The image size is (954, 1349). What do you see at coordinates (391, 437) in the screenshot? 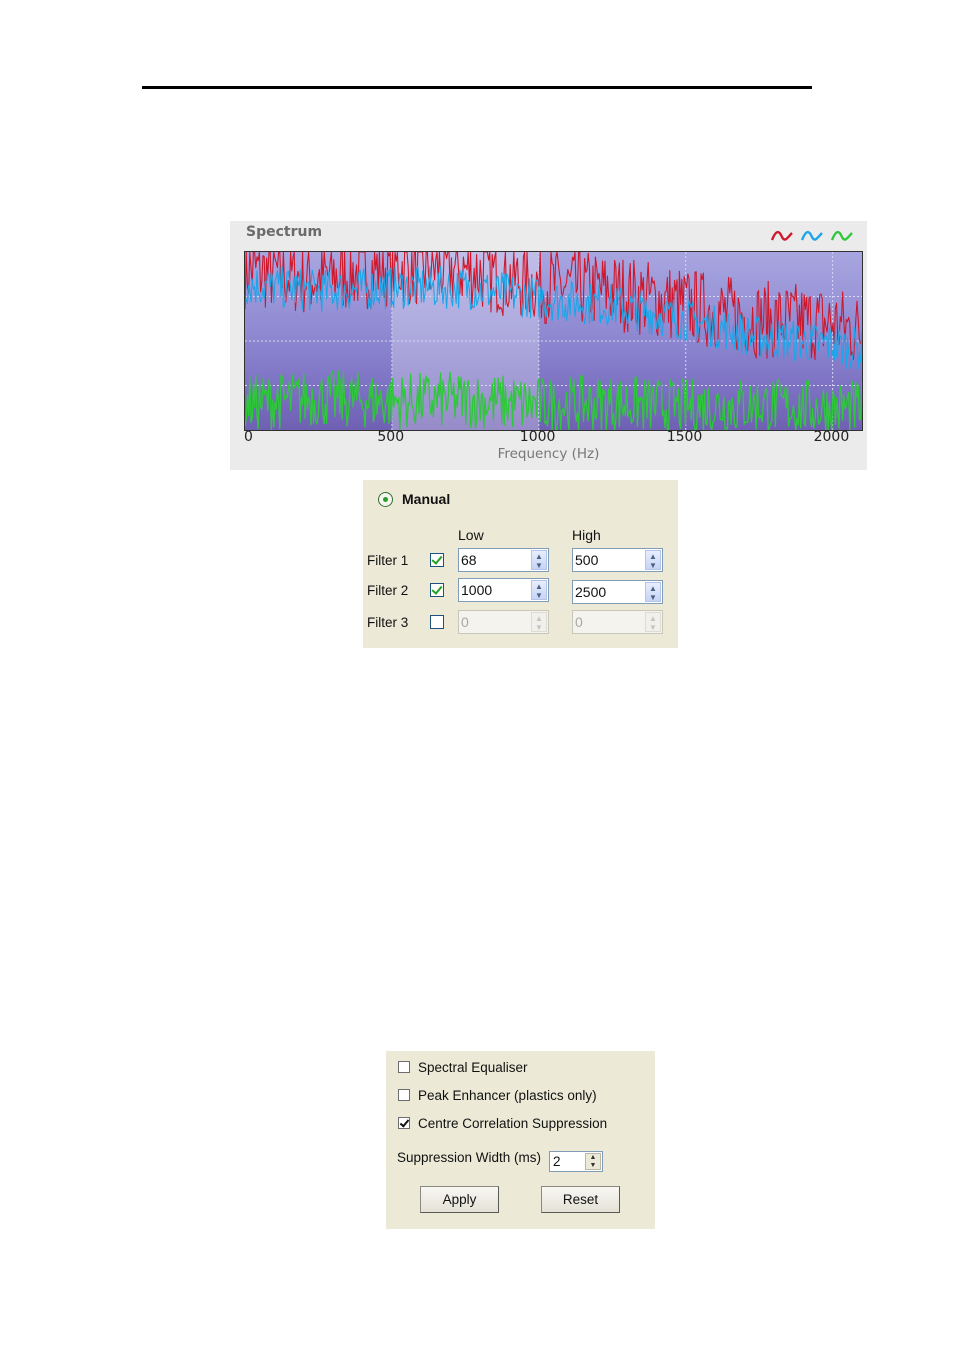
I see `x-tick-label: 500` at bounding box center [391, 437].